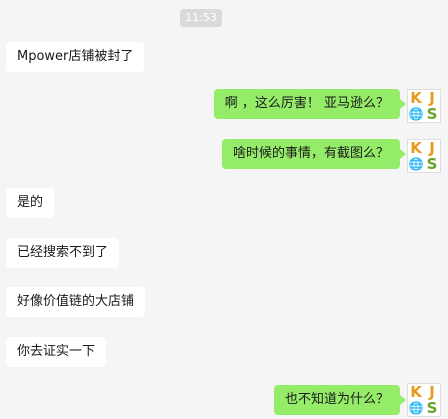 The width and height of the screenshot is (448, 419). Describe the element at coordinates (314, 154) in the screenshot. I see `message-outgoing: 啥时候的事情，有截图么？` at that location.